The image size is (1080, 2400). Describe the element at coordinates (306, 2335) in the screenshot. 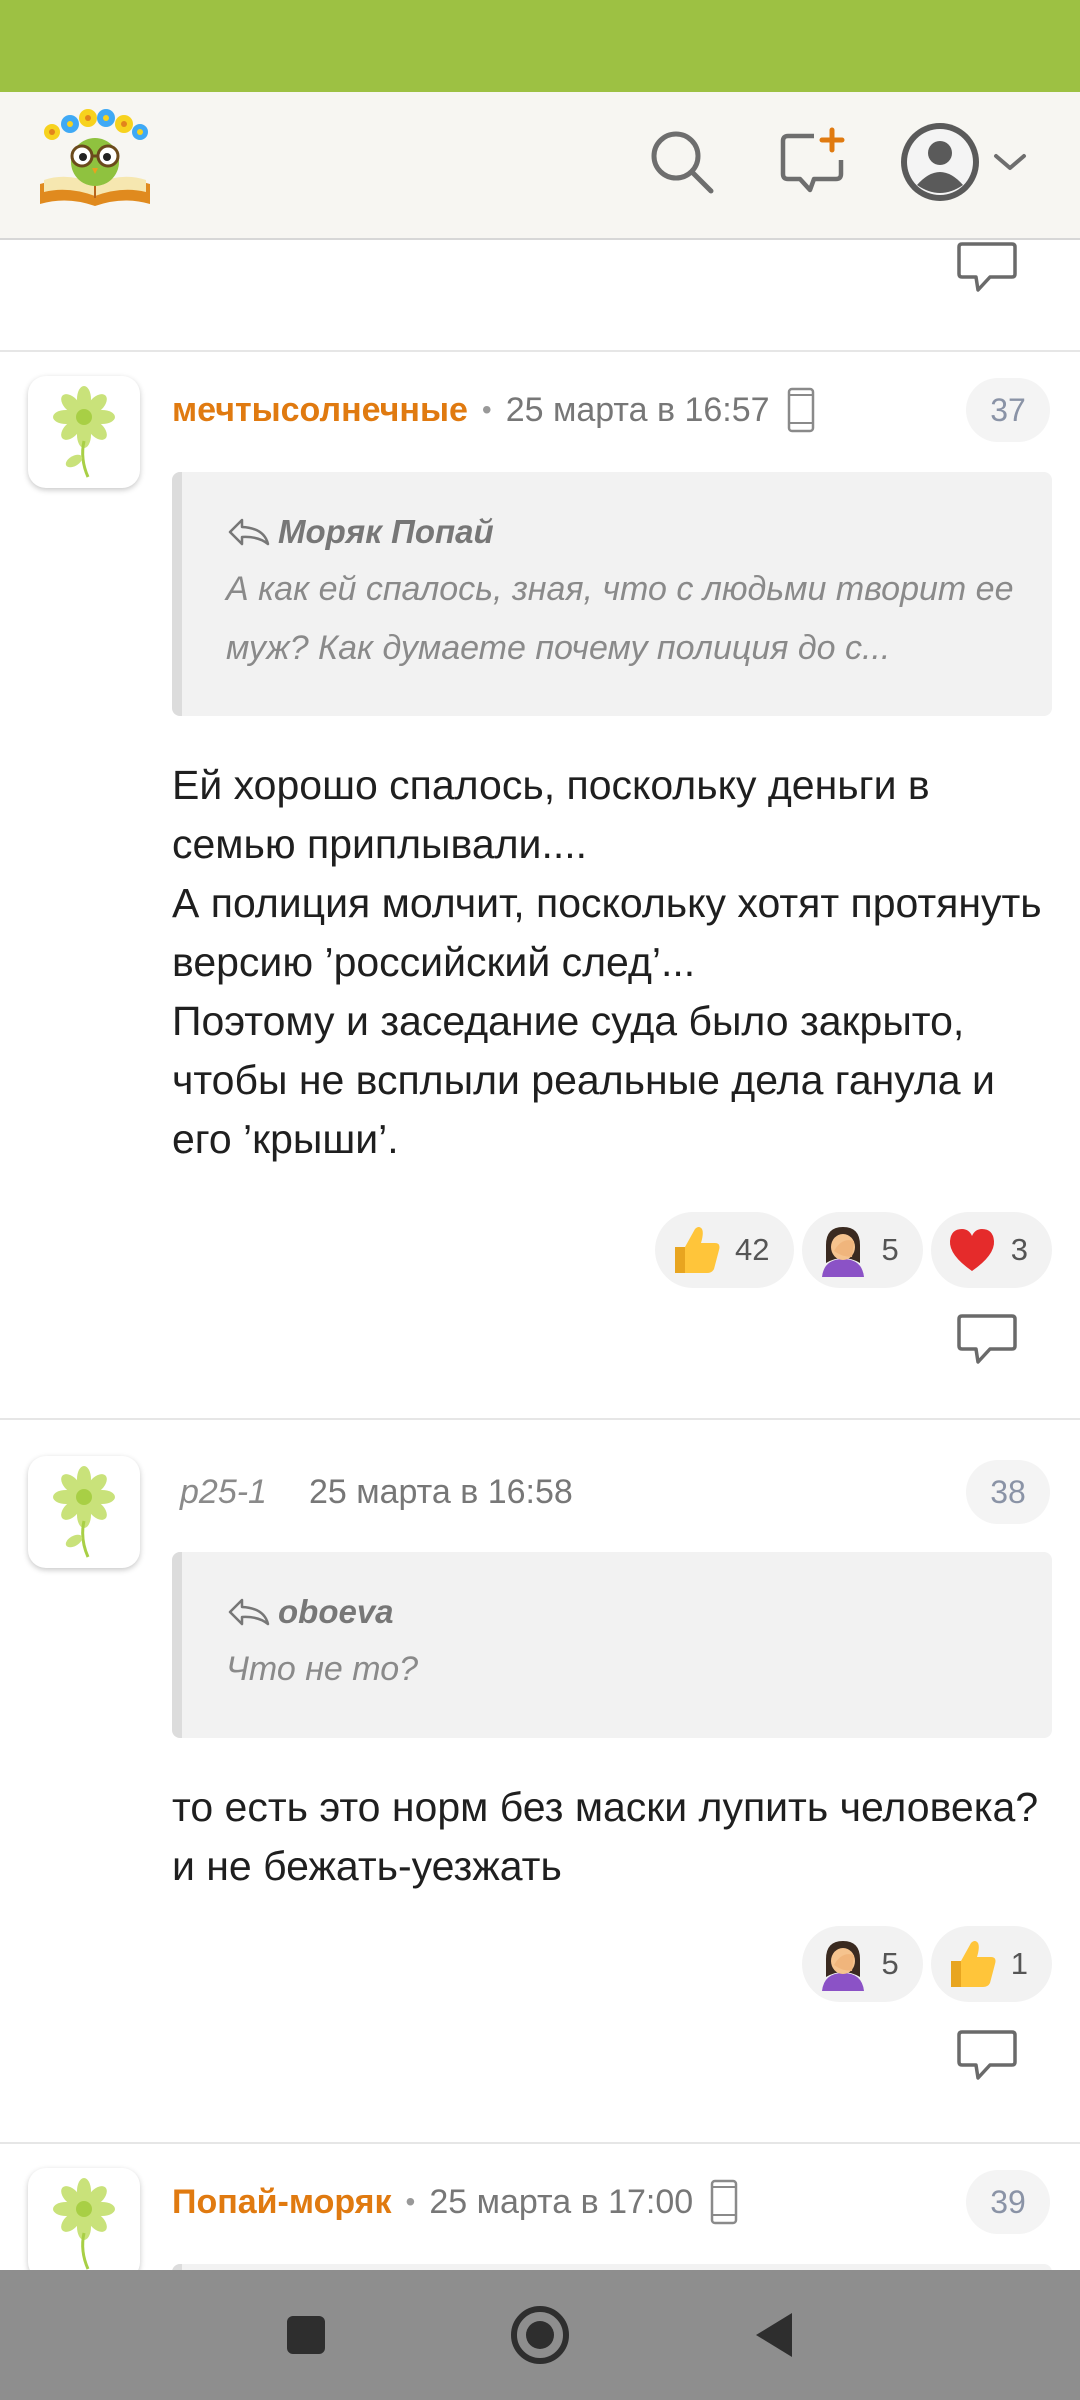

I see `recent-apps-icon` at that location.